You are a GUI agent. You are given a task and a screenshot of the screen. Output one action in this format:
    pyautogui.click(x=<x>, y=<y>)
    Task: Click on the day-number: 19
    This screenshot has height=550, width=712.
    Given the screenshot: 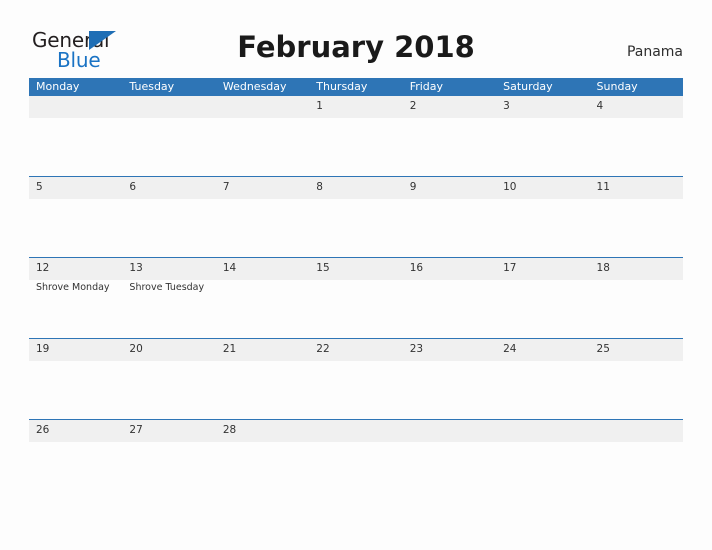 What is the action you would take?
    pyautogui.click(x=43, y=349)
    